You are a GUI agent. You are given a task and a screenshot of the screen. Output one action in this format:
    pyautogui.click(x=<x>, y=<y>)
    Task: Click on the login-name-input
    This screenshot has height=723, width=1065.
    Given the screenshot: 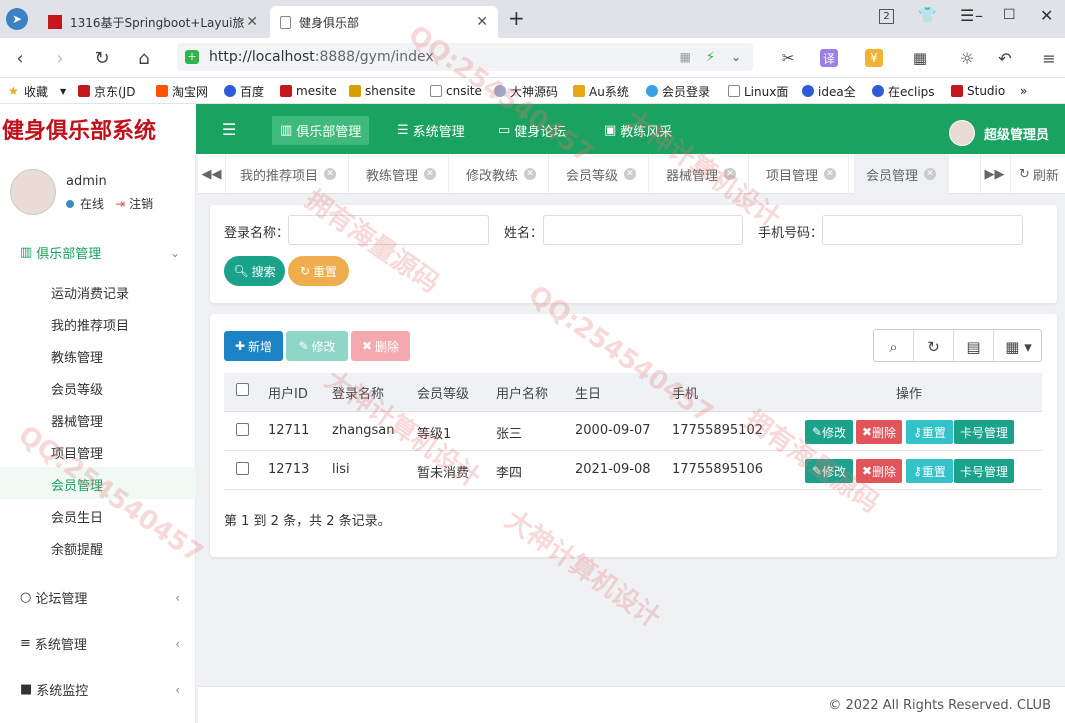 What is the action you would take?
    pyautogui.click(x=388, y=230)
    